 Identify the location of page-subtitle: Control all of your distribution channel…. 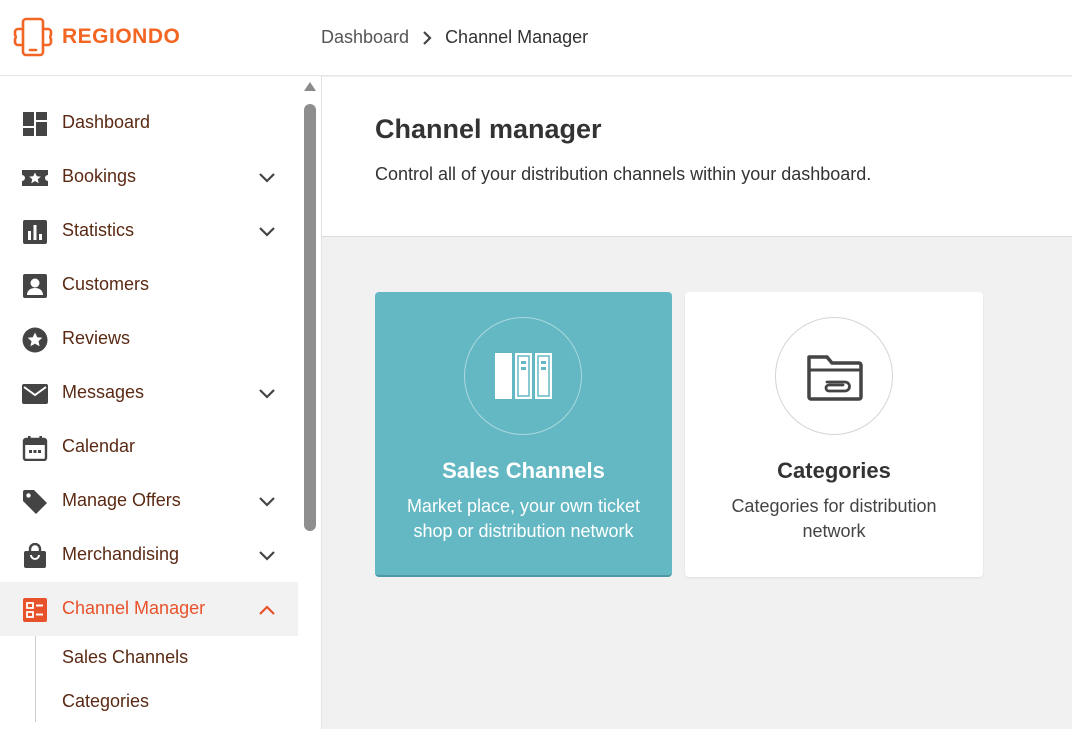
(623, 174).